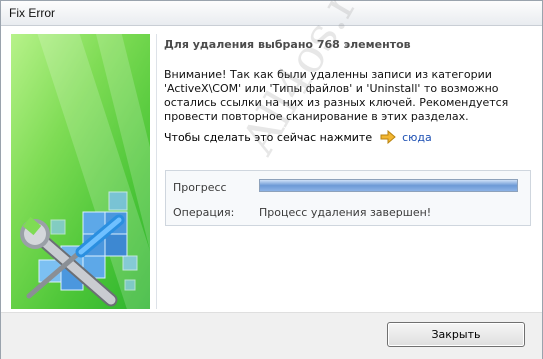  I want to click on operation-label: Операция:, so click(204, 212).